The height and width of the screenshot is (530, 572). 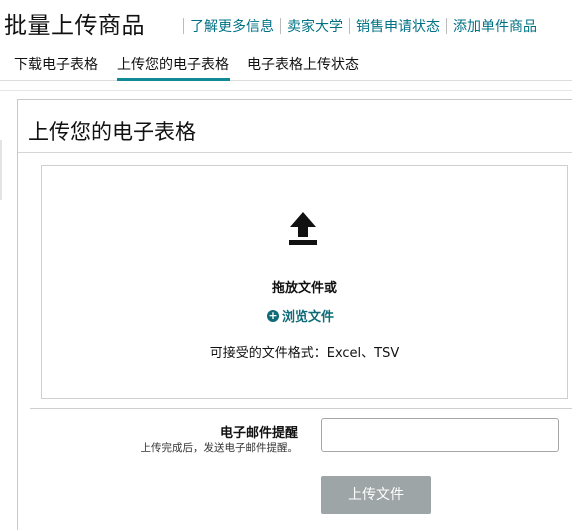 What do you see at coordinates (1, 170) in the screenshot?
I see `left-edge-strip` at bounding box center [1, 170].